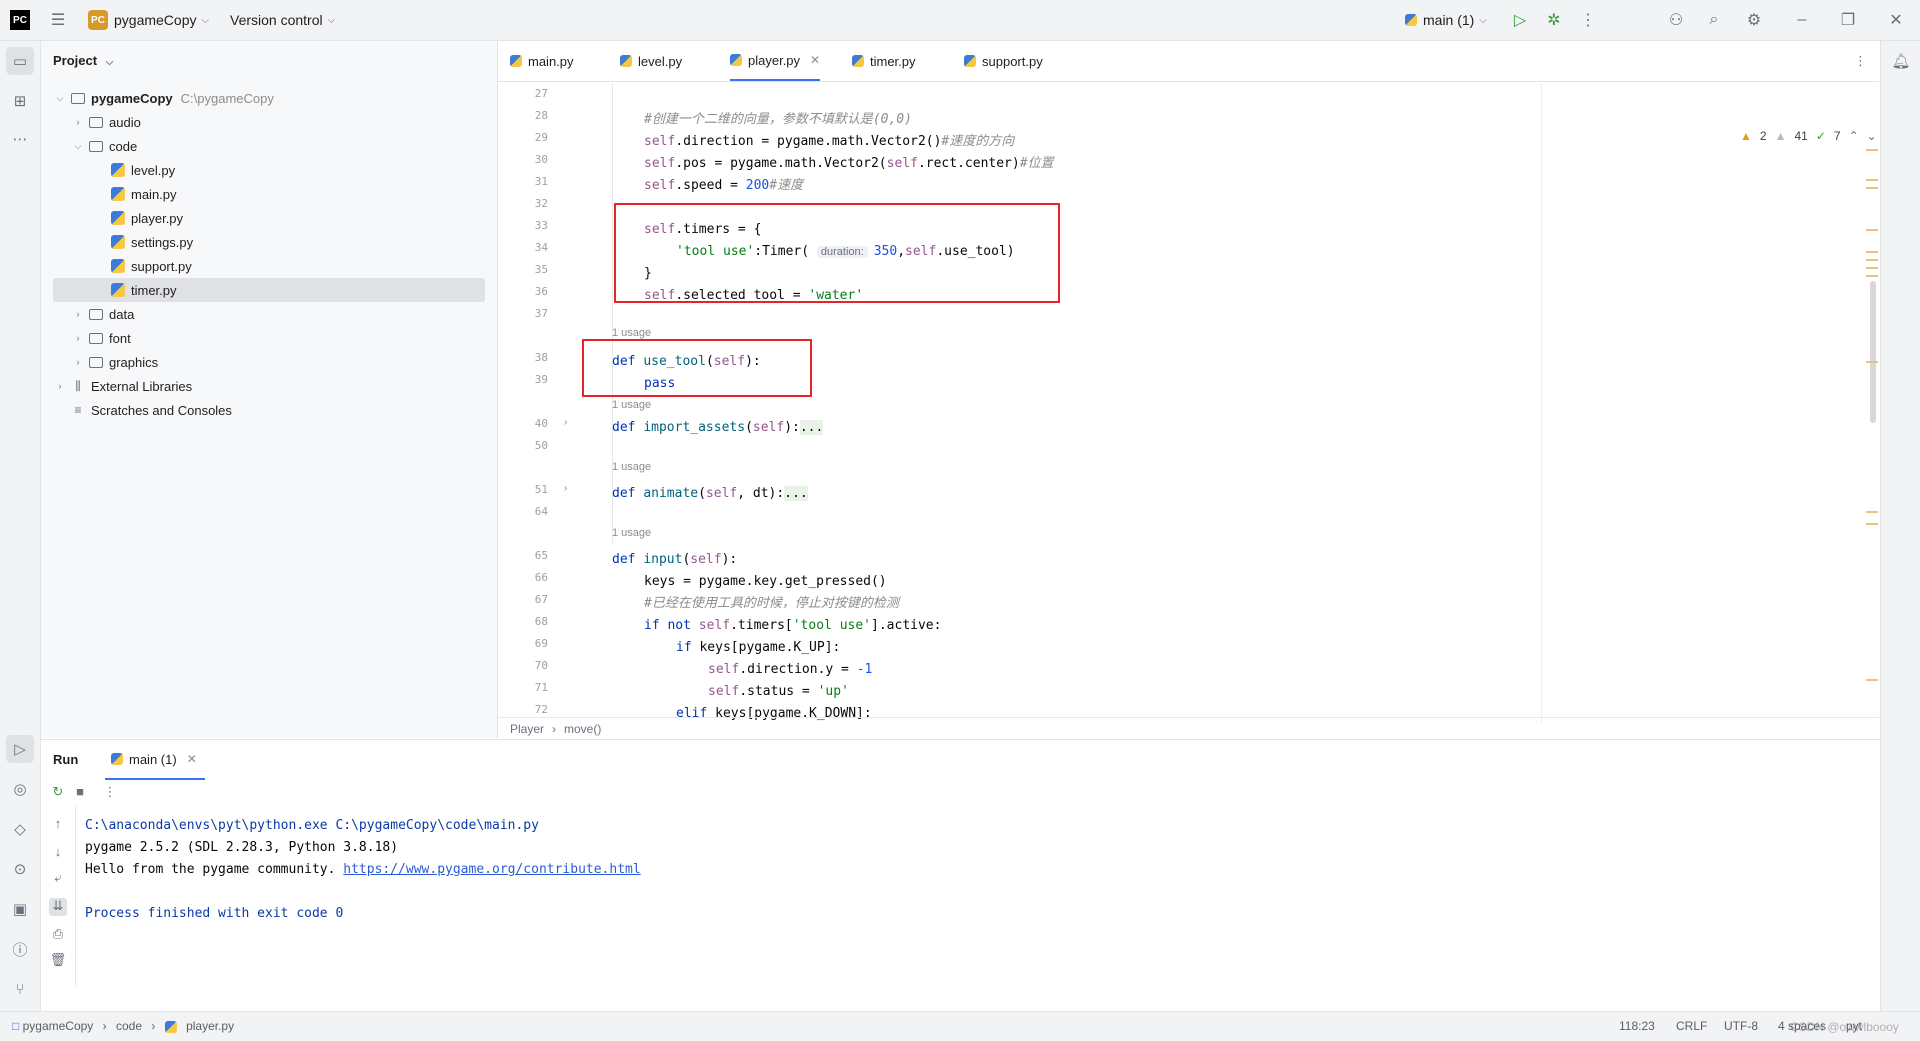 The image size is (1920, 1041). I want to click on scrollbar-thumb, so click(1873, 352).